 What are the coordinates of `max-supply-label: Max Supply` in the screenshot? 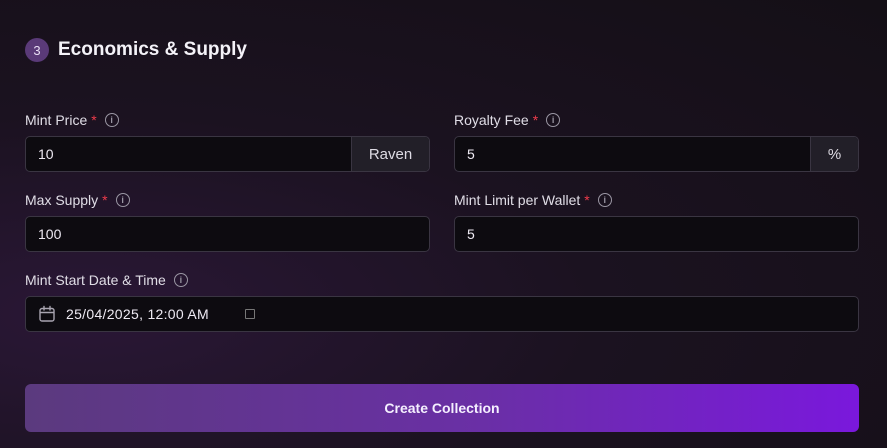 It's located at (62, 200).